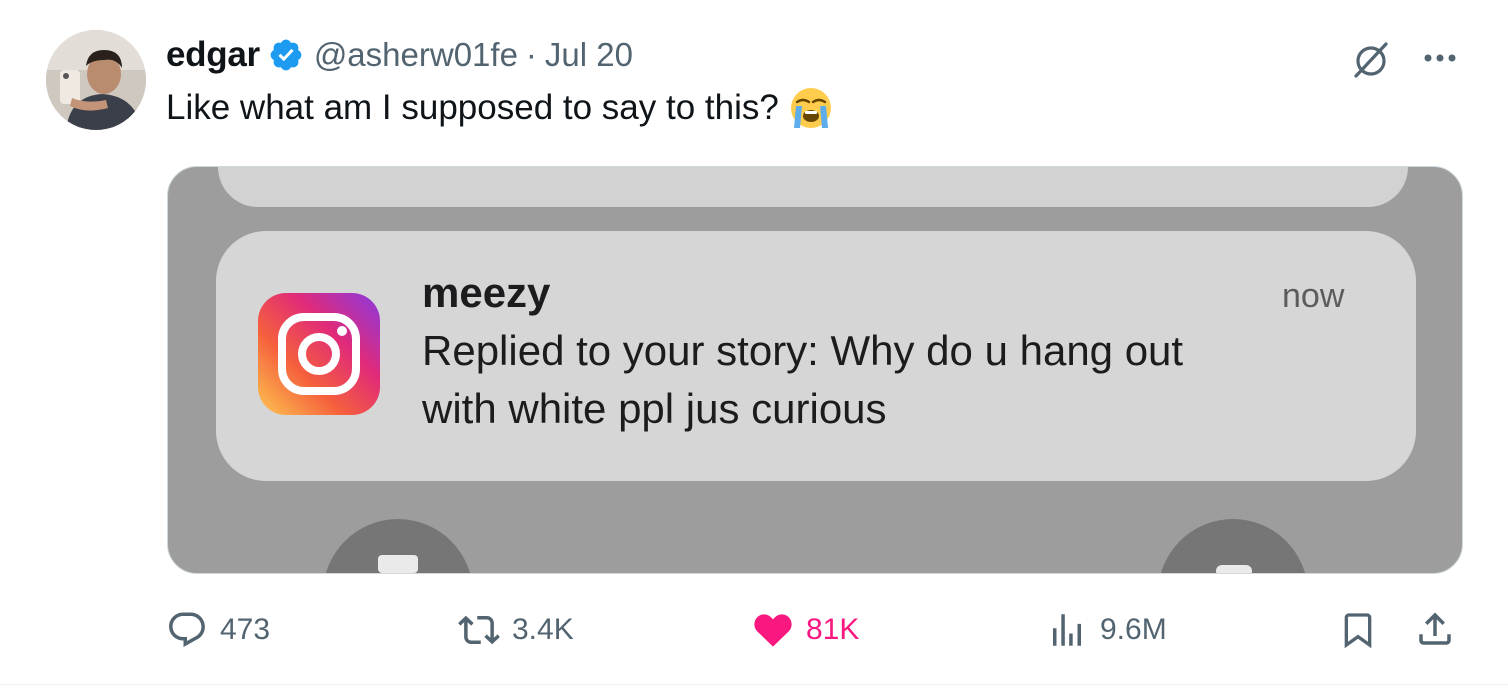 The width and height of the screenshot is (1508, 690). What do you see at coordinates (286, 55) in the screenshot?
I see `verified-badge-icon` at bounding box center [286, 55].